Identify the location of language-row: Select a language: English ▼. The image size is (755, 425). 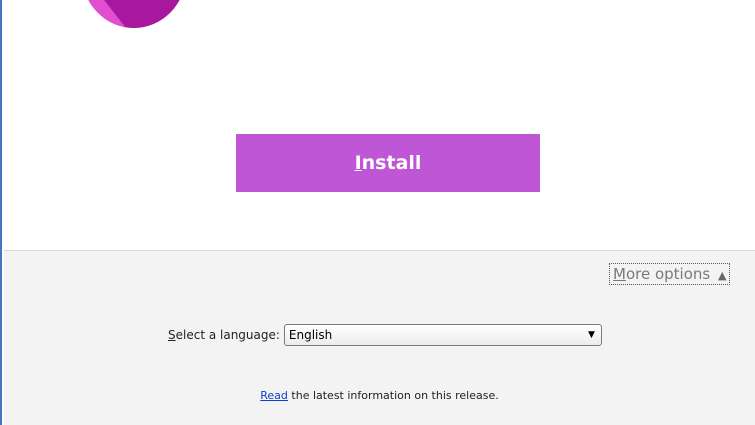
(385, 335).